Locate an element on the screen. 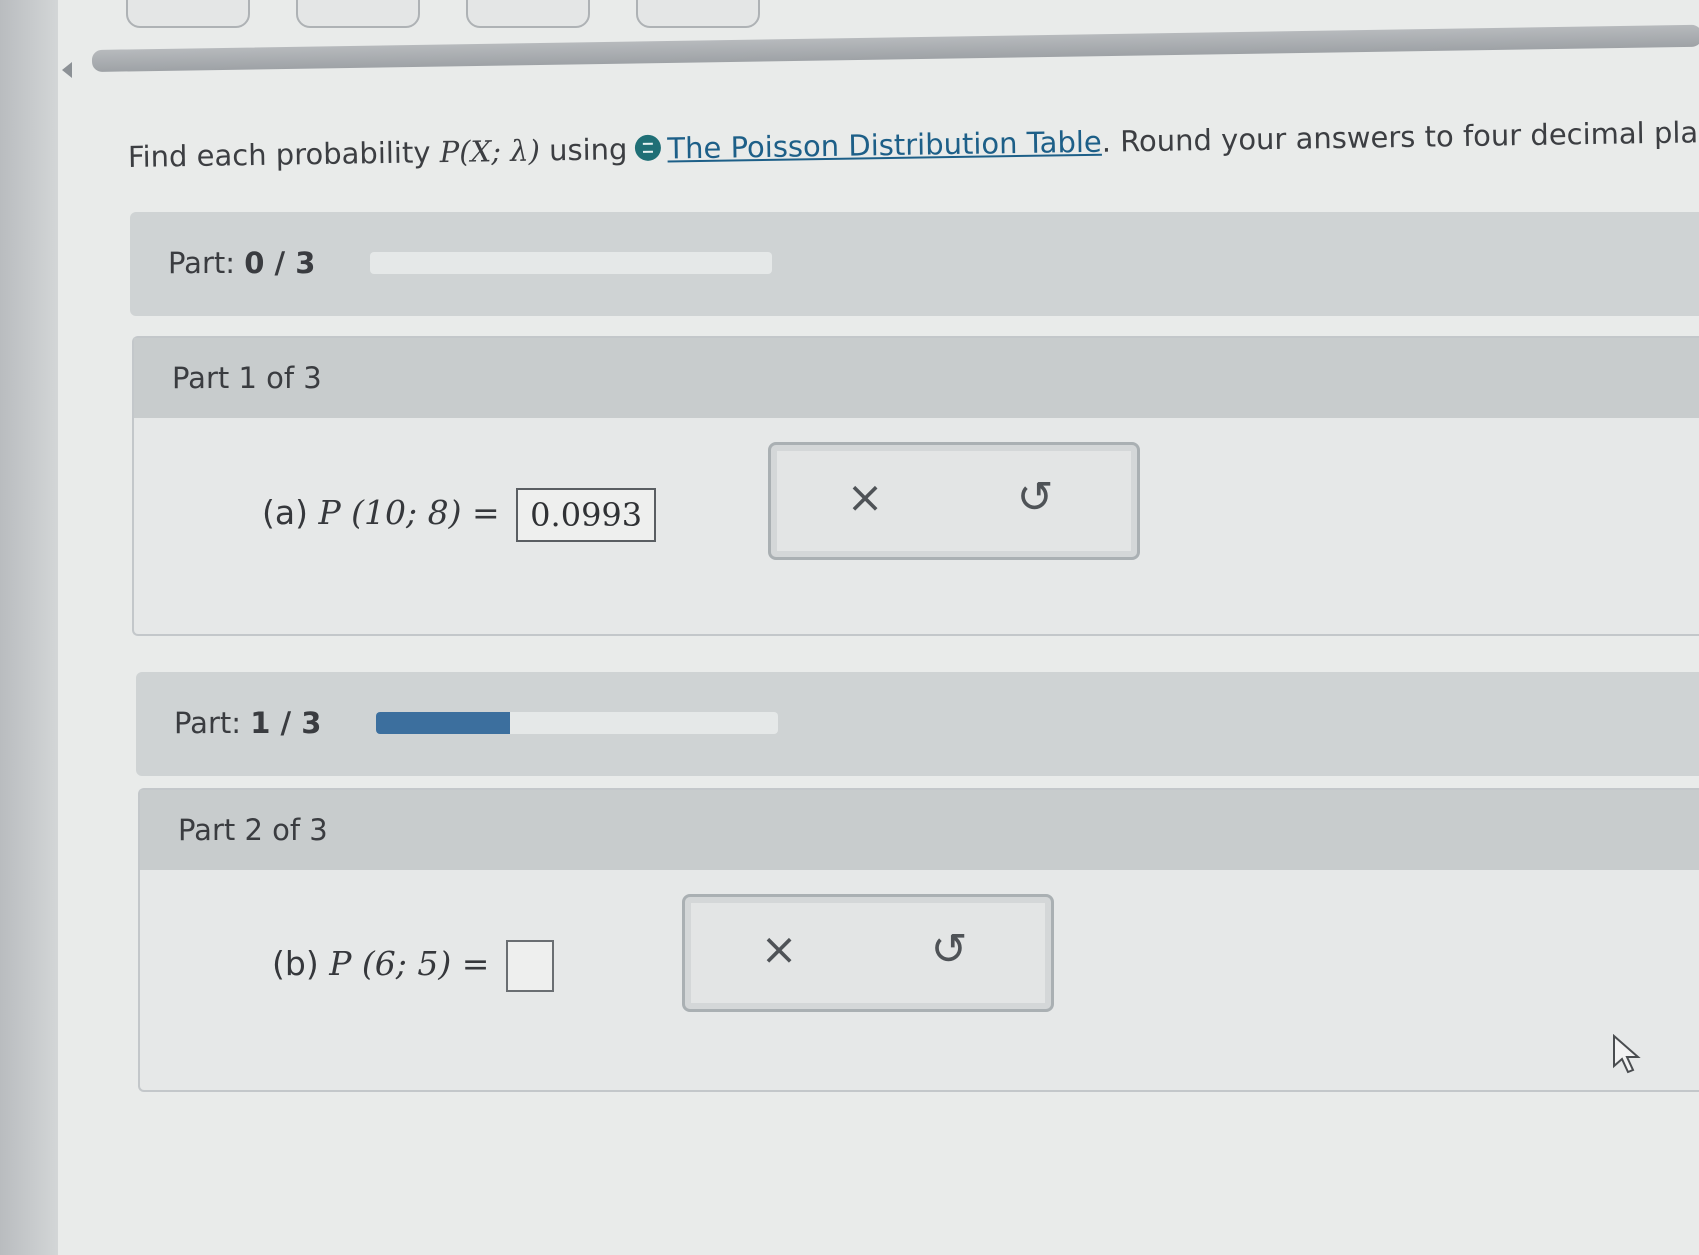 Image resolution: width=1699 pixels, height=1255 pixels. part-1-label: (a) is located at coordinates (285, 512).